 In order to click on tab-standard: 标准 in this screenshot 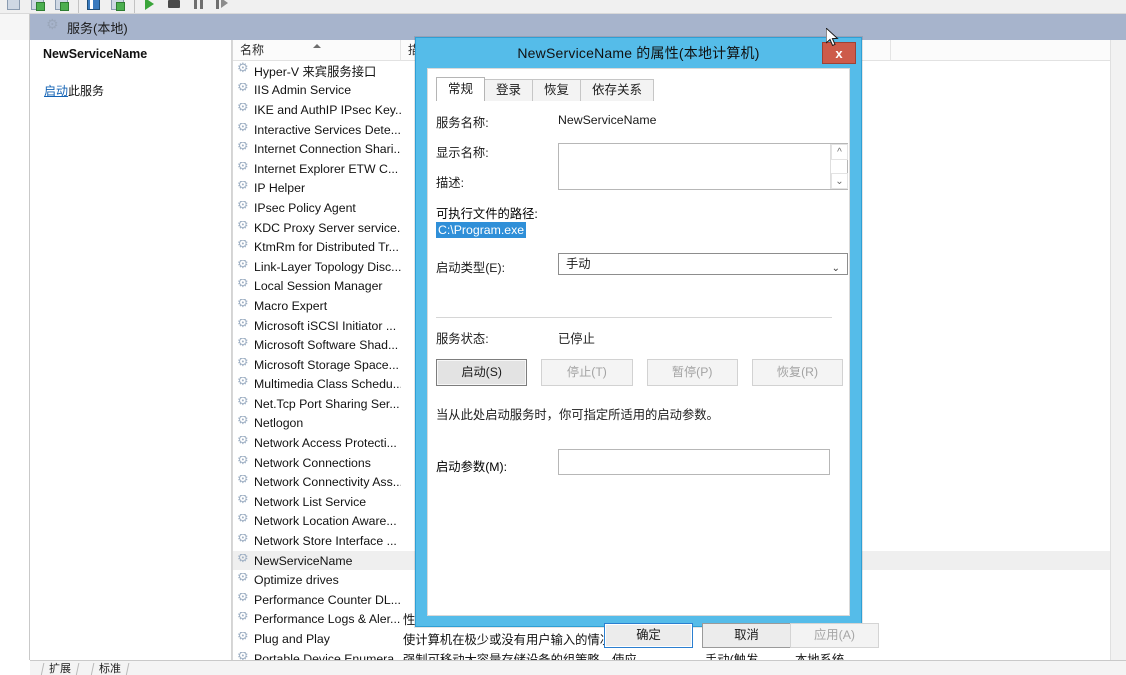, I will do `click(110, 669)`.